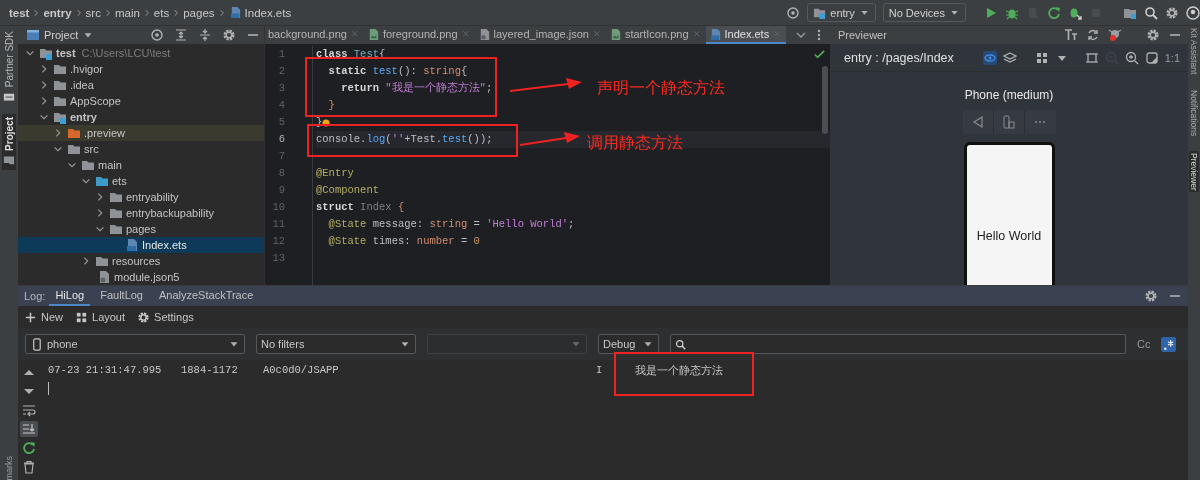  I want to click on log-tab: AnalyzeStackTrace, so click(206, 296).